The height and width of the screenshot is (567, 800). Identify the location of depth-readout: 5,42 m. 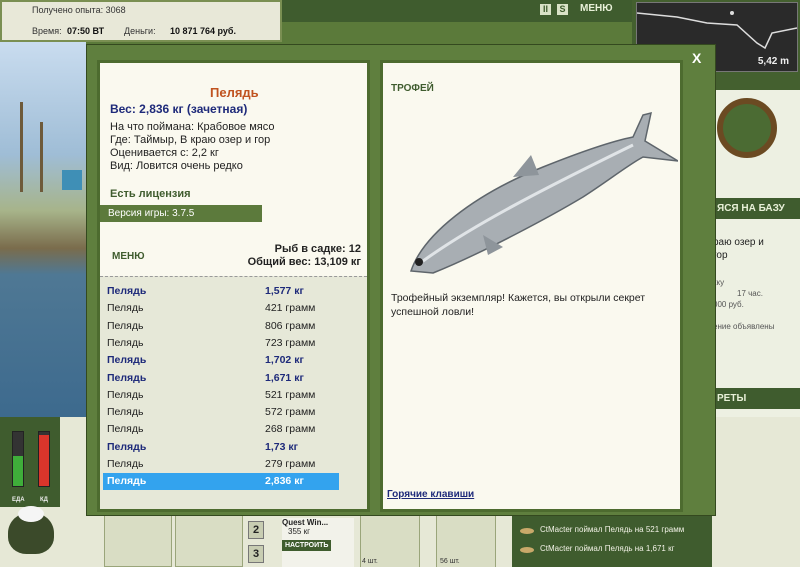
(773, 61).